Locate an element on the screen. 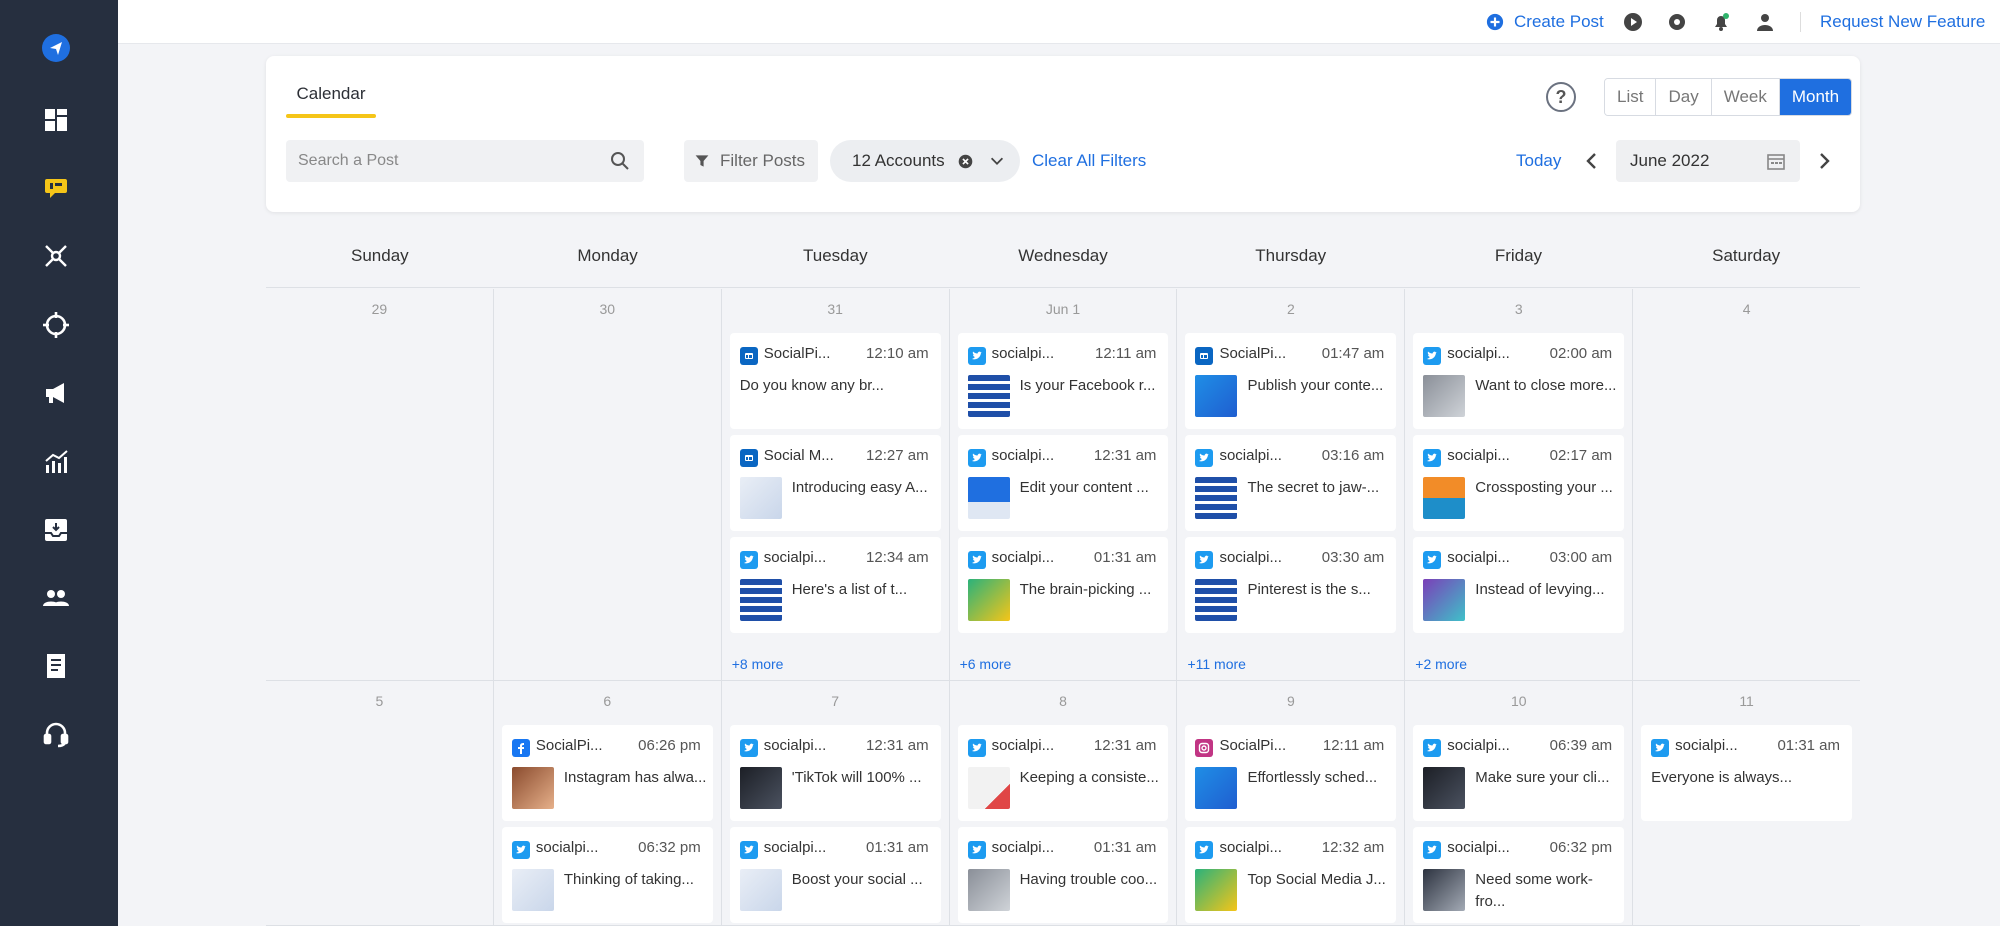 This screenshot has width=2000, height=926. chevron-down-icon is located at coordinates (997, 161).